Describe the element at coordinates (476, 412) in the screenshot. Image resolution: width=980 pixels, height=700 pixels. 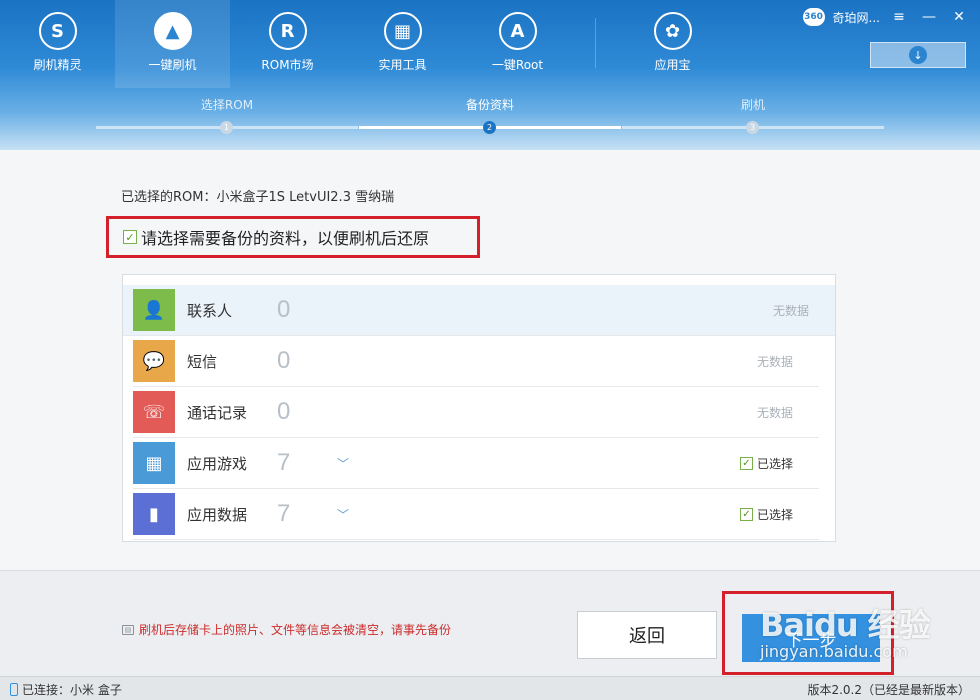
I see `list-item: ☏ 通话记录 0 无数据` at that location.